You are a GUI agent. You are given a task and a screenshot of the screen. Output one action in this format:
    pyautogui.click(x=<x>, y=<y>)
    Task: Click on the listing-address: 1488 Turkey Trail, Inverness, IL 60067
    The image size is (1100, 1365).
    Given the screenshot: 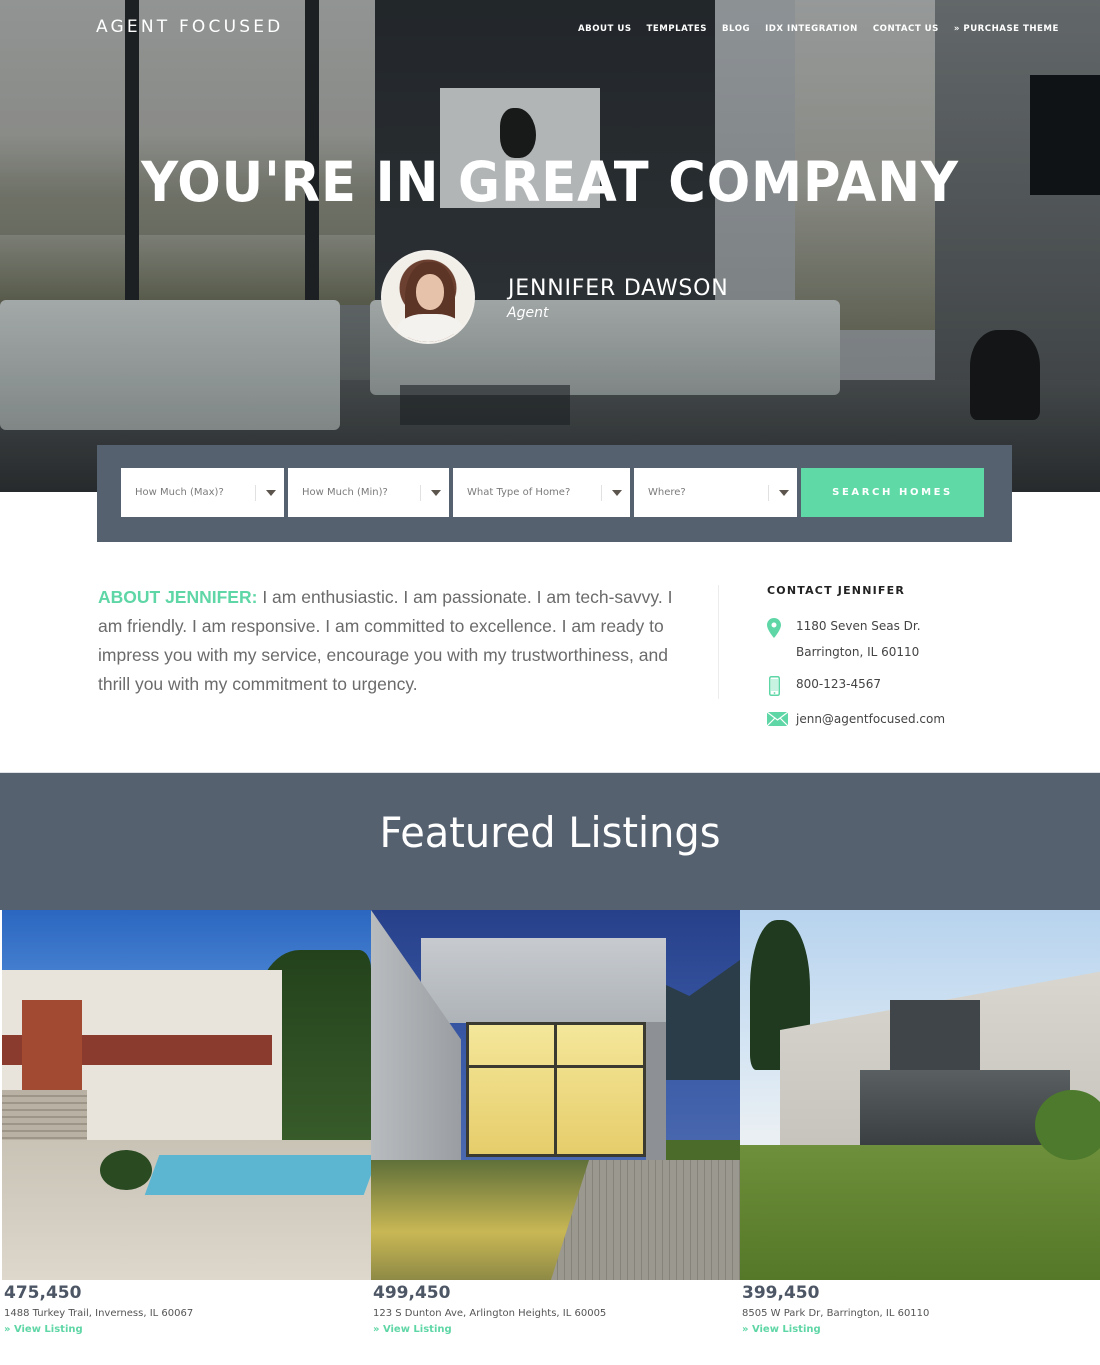 What is the action you would take?
    pyautogui.click(x=99, y=1313)
    